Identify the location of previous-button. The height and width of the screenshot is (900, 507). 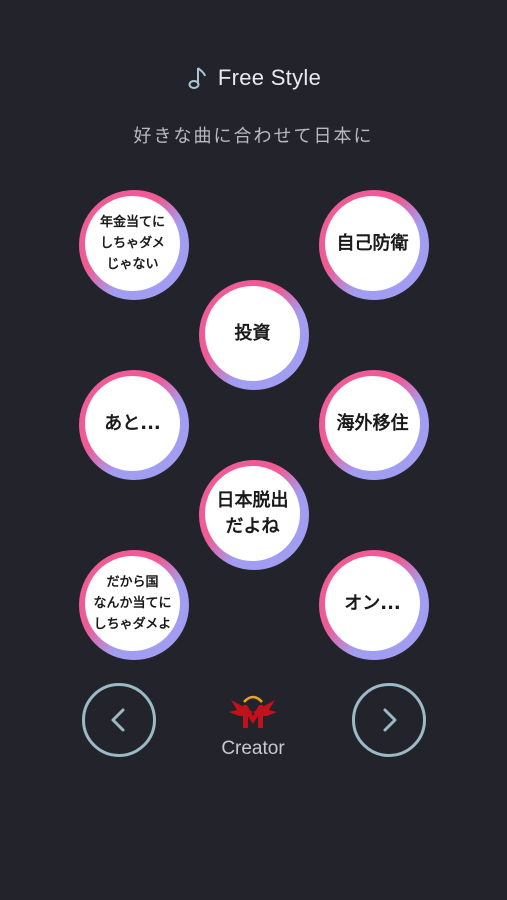
(119, 720).